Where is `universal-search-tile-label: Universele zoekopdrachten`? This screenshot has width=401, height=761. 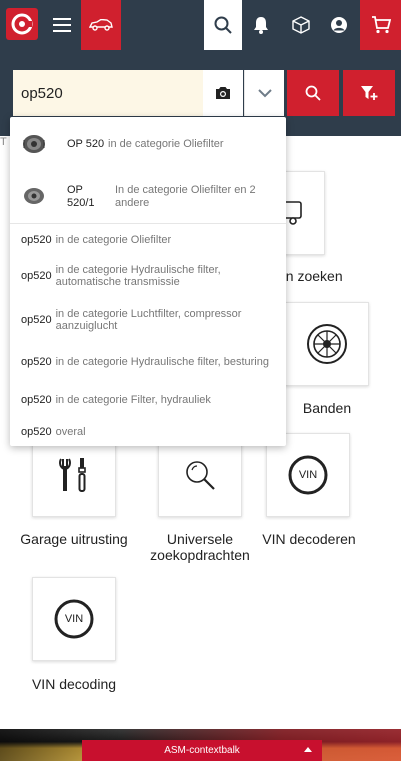 universal-search-tile-label: Universele zoekopdrachten is located at coordinates (200, 547).